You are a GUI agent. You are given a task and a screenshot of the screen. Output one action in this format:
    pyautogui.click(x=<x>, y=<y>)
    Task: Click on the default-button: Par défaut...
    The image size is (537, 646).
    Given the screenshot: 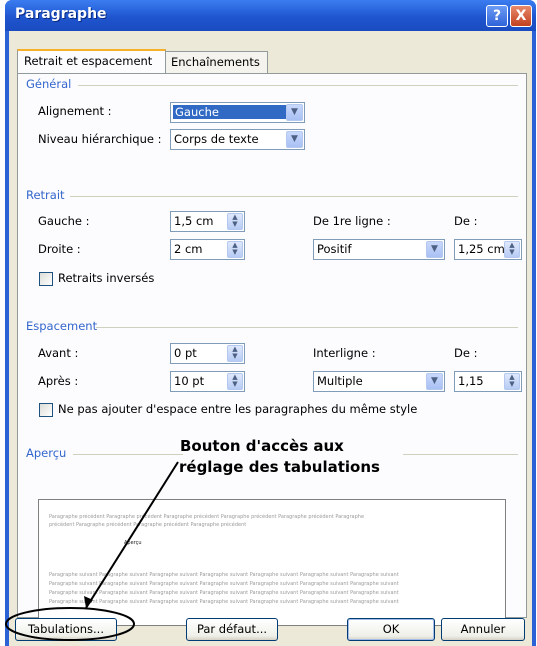 What is the action you would take?
    pyautogui.click(x=232, y=629)
    